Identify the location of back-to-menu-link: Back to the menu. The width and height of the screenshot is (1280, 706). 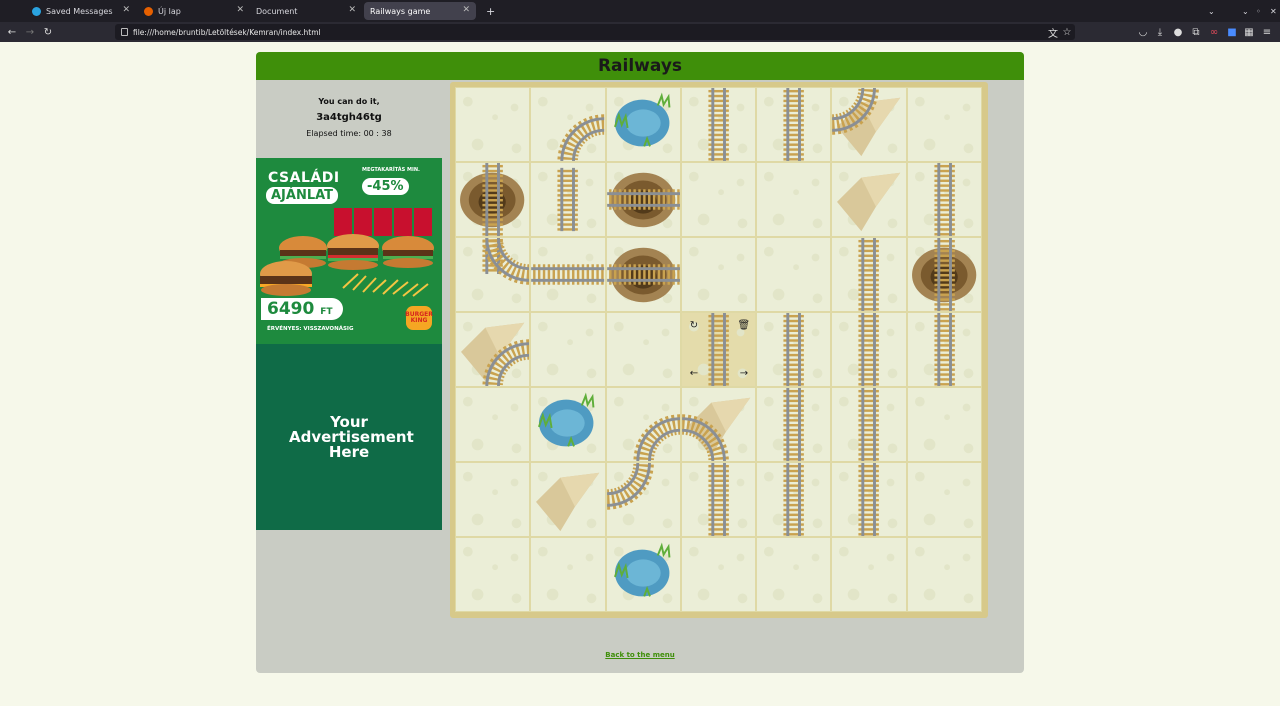
(639, 655).